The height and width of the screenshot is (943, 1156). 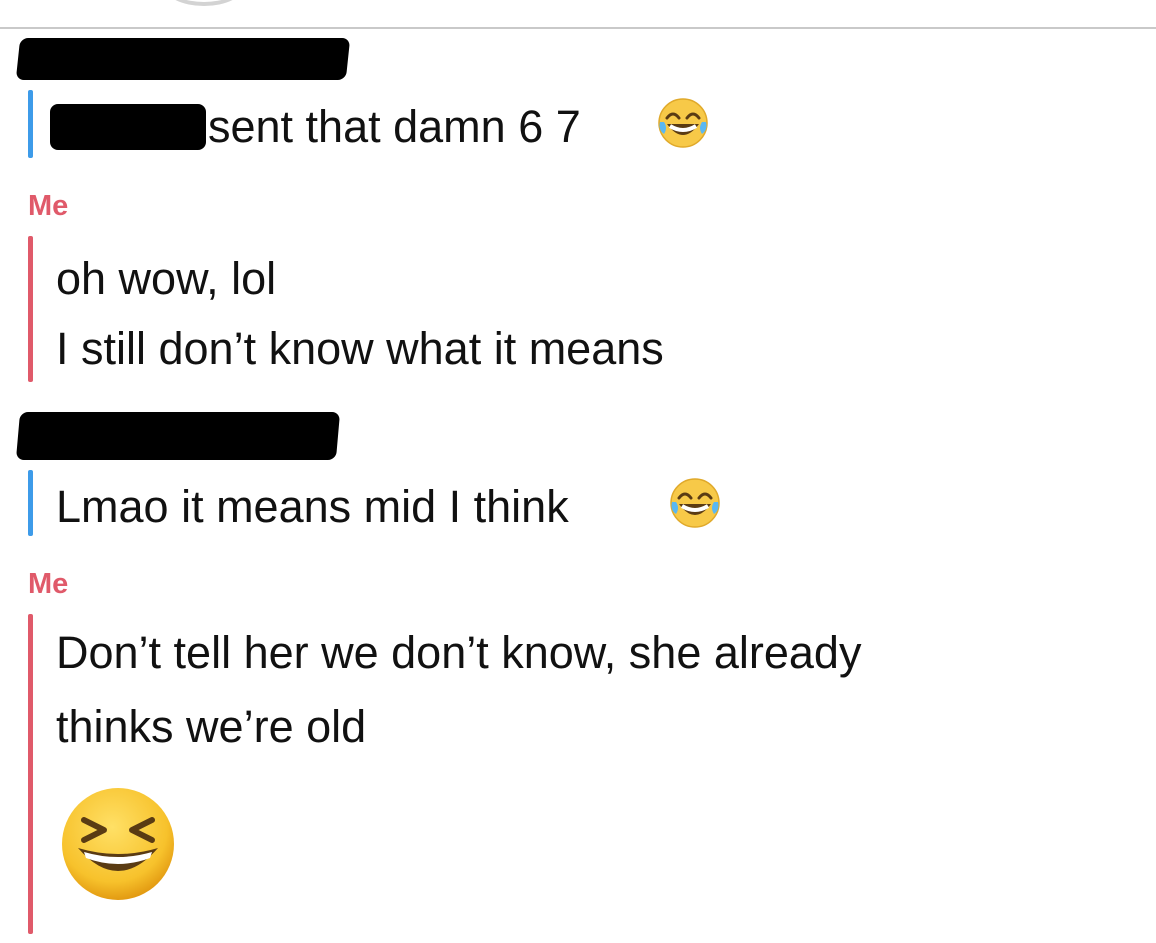 I want to click on message-text: oh wow, lol, so click(x=166, y=278).